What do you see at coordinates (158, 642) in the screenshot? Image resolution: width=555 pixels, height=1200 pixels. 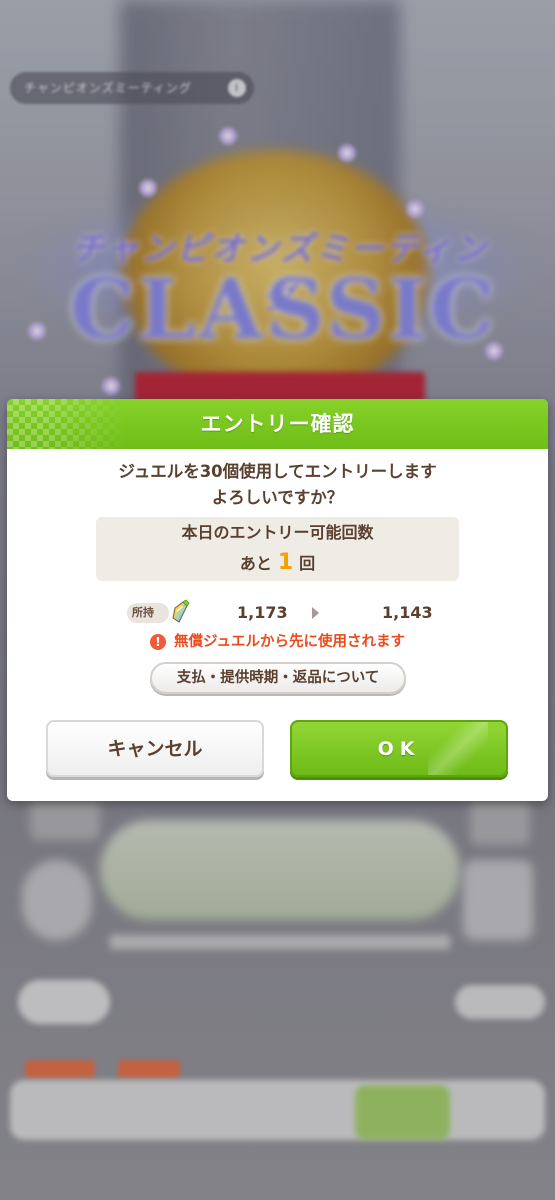 I see `warning-icon: !` at bounding box center [158, 642].